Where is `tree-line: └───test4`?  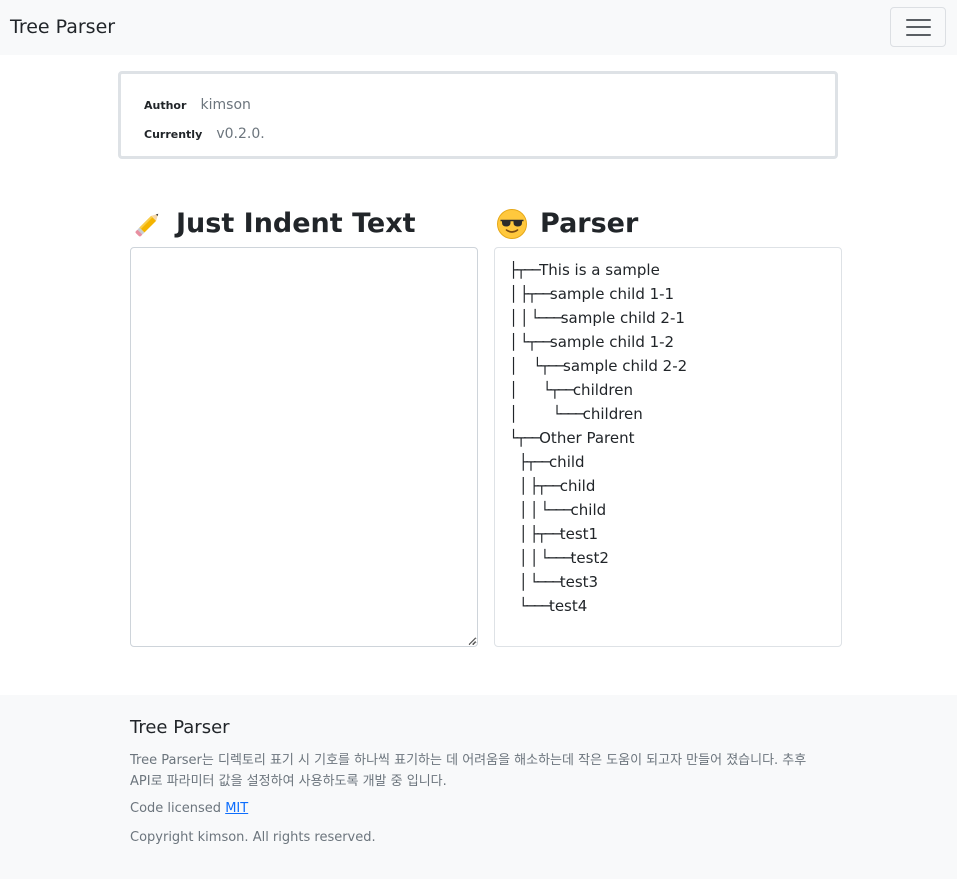 tree-line: └───test4 is located at coordinates (675, 606).